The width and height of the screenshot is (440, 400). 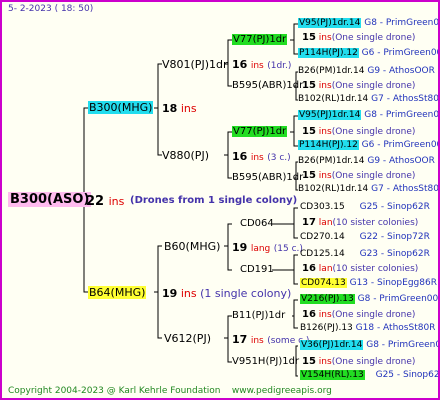 What do you see at coordinates (51, 9) in the screenshot?
I see `print-date: 5- 2-2023 ( 18: 50)` at bounding box center [51, 9].